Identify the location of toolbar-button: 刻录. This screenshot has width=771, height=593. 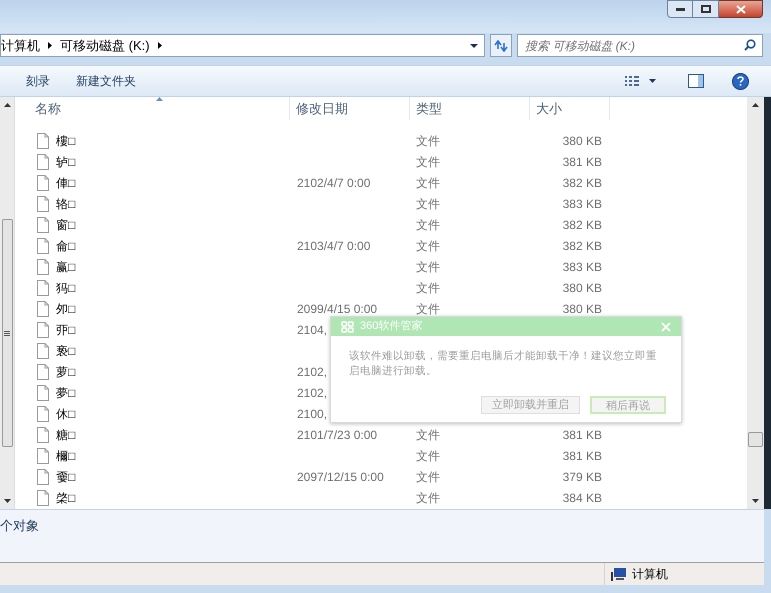
(38, 81).